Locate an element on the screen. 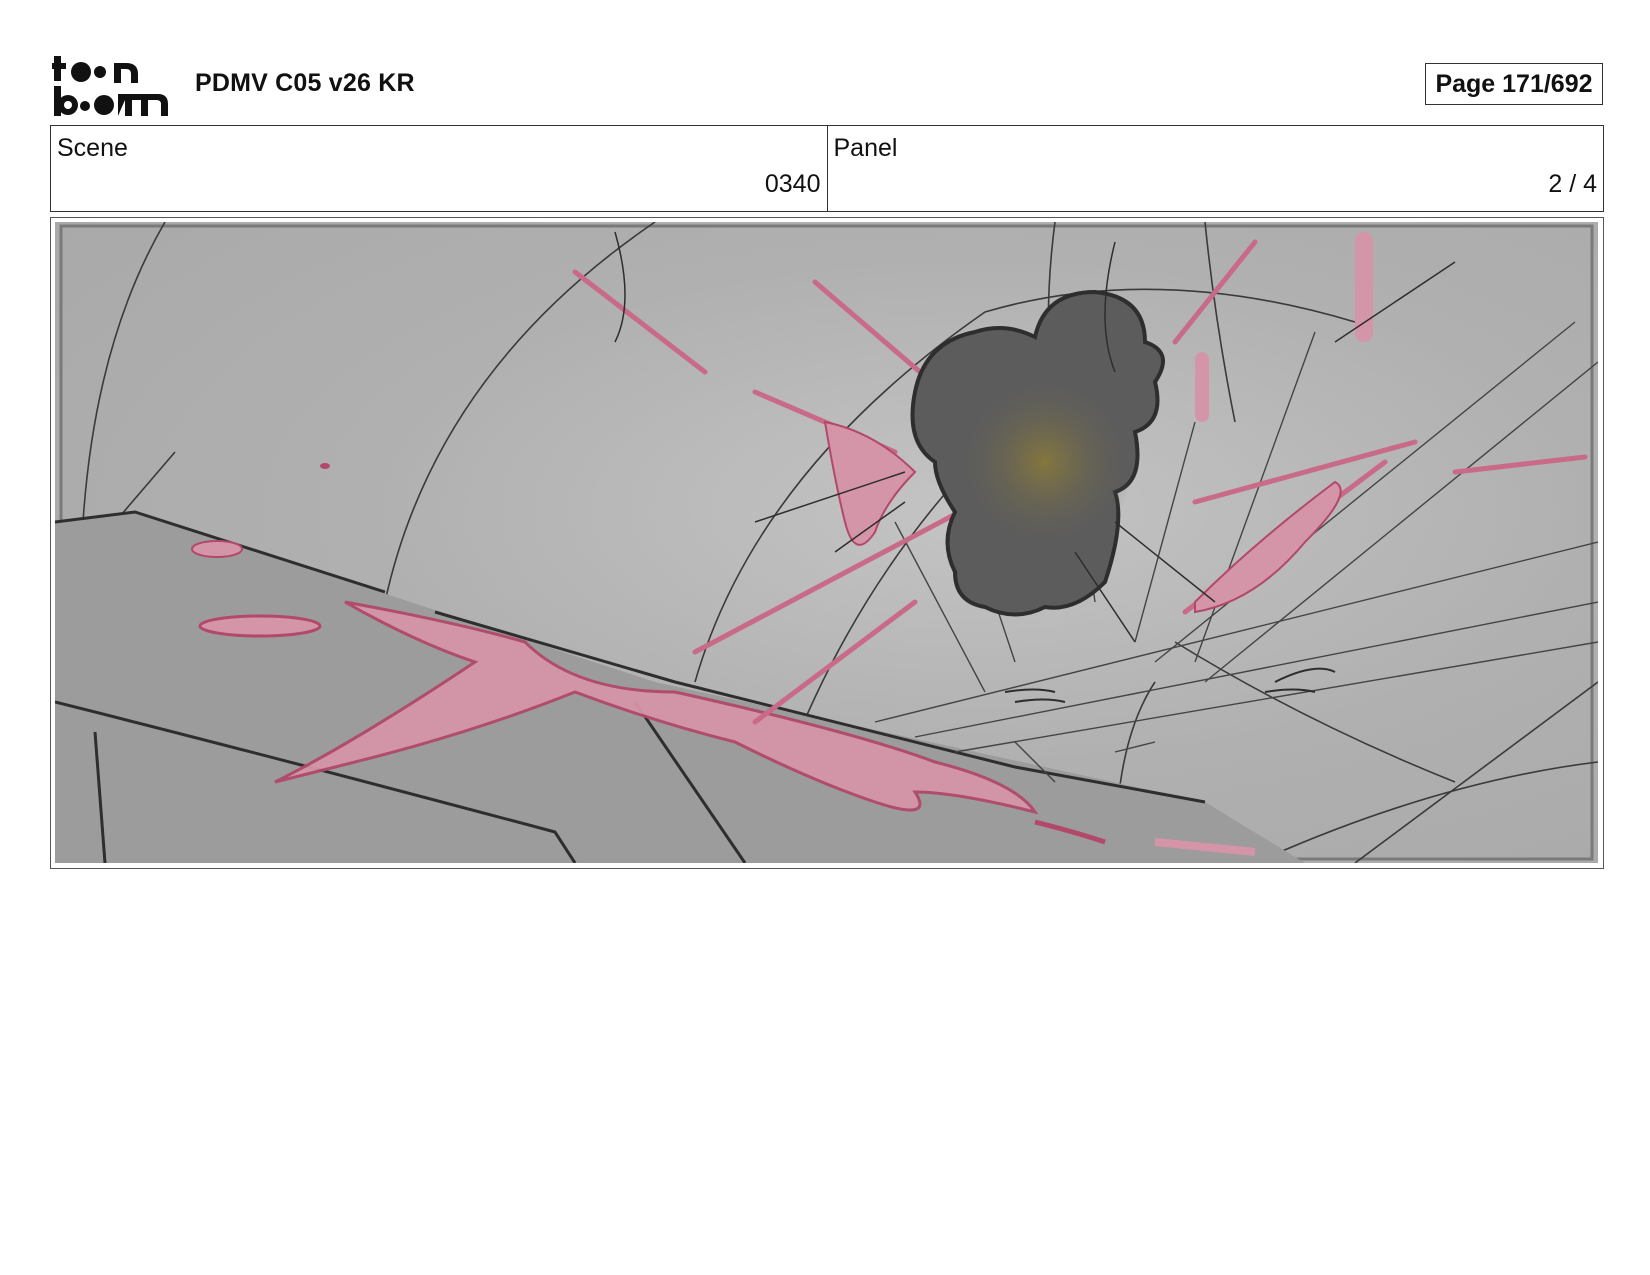 This screenshot has width=1650, height=1275. panel-label: Panel is located at coordinates (865, 148).